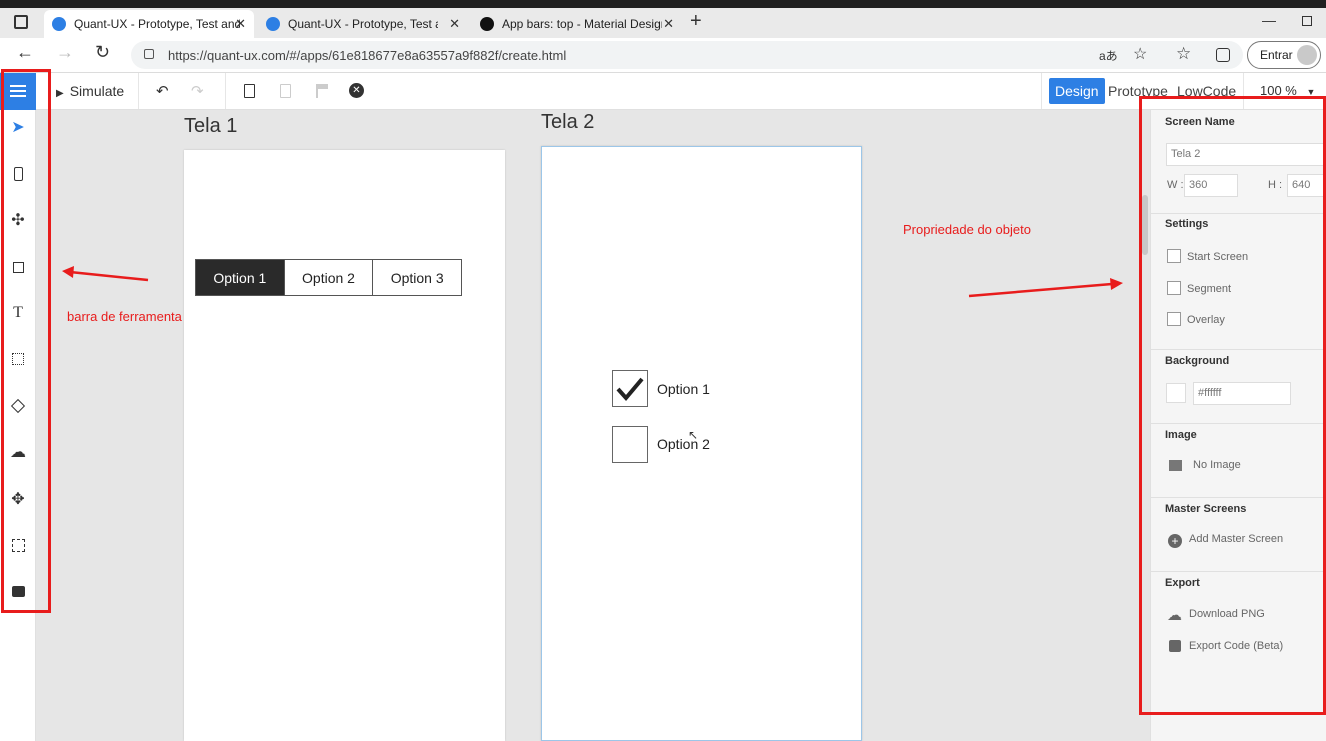 Image resolution: width=1326 pixels, height=741 pixels. Describe the element at coordinates (124, 316) in the screenshot. I see `toolbar-annotation: barra de ferramenta` at that location.